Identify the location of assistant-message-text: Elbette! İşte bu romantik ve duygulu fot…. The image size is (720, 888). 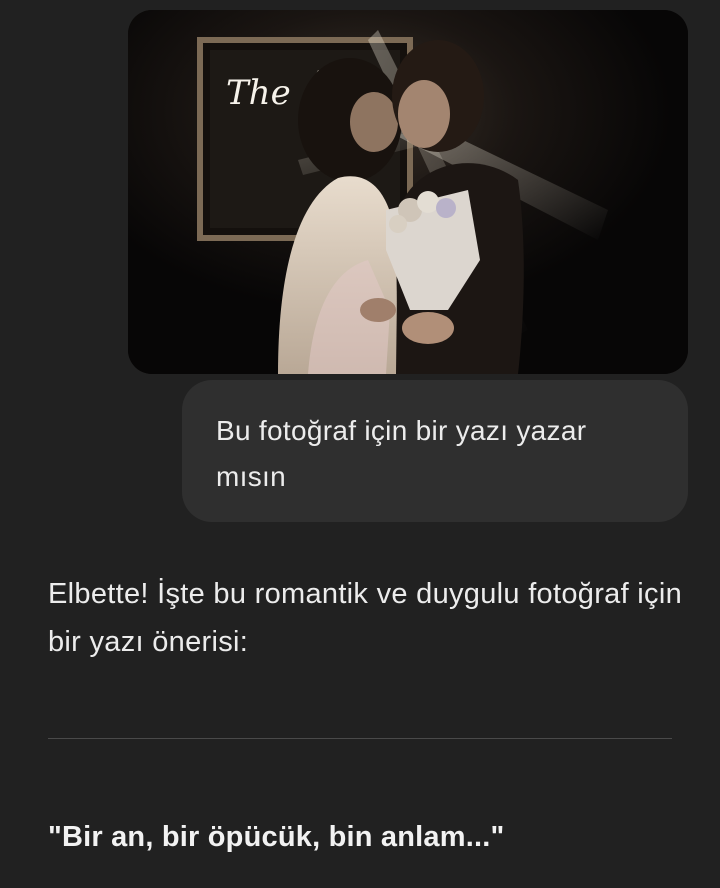
(365, 618).